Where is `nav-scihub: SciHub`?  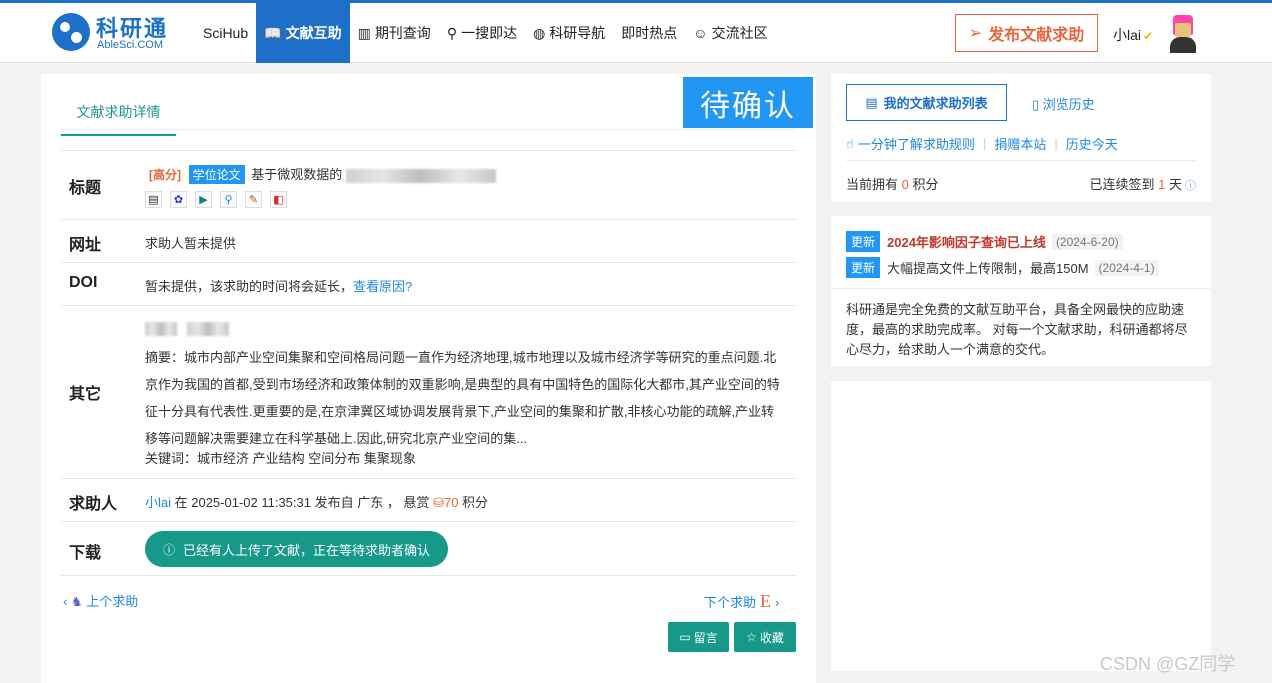
nav-scihub: SciHub is located at coordinates (225, 33).